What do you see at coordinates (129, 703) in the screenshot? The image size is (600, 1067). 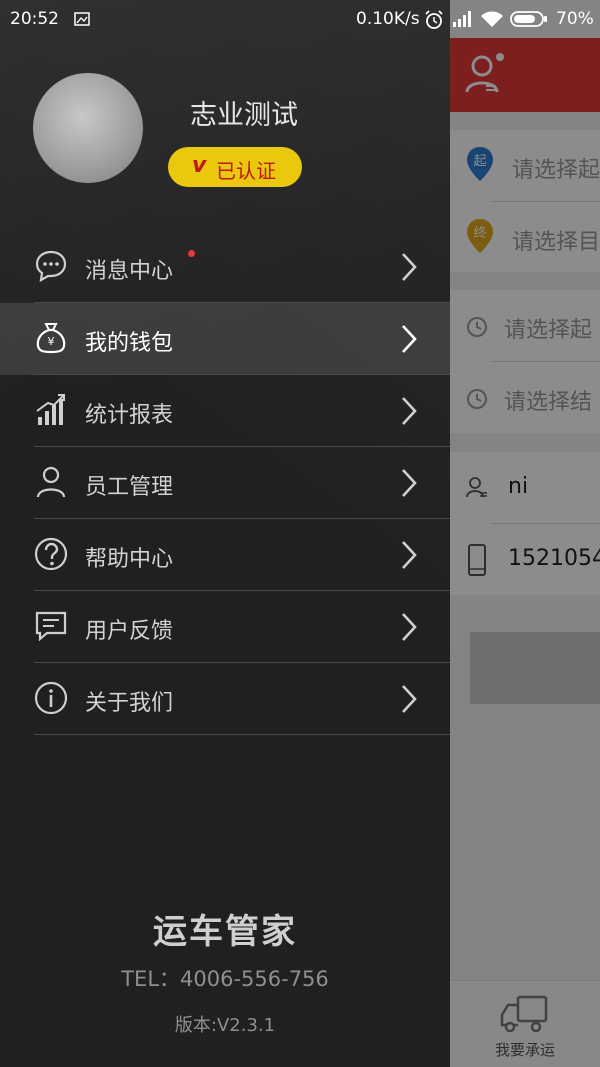 I see `menu-label: 关于我们` at bounding box center [129, 703].